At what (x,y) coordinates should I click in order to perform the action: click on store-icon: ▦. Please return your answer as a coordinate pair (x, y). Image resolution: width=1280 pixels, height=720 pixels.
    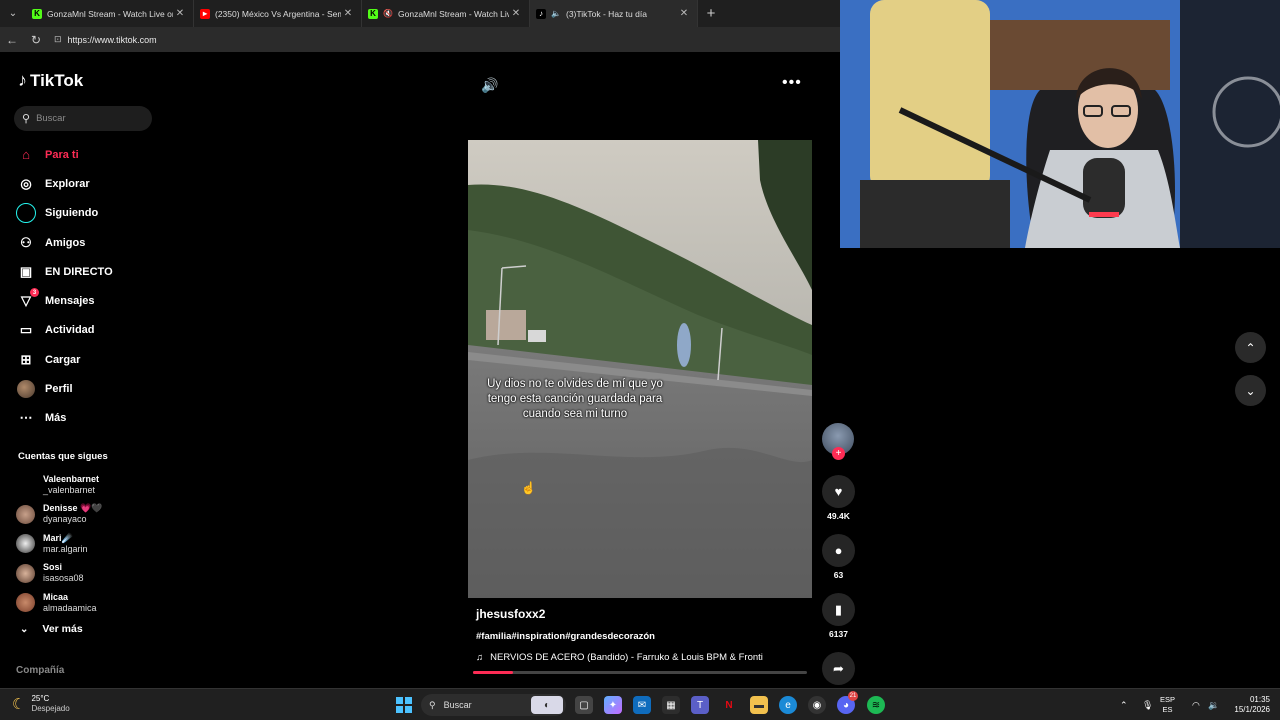
    Looking at the image, I should click on (671, 705).